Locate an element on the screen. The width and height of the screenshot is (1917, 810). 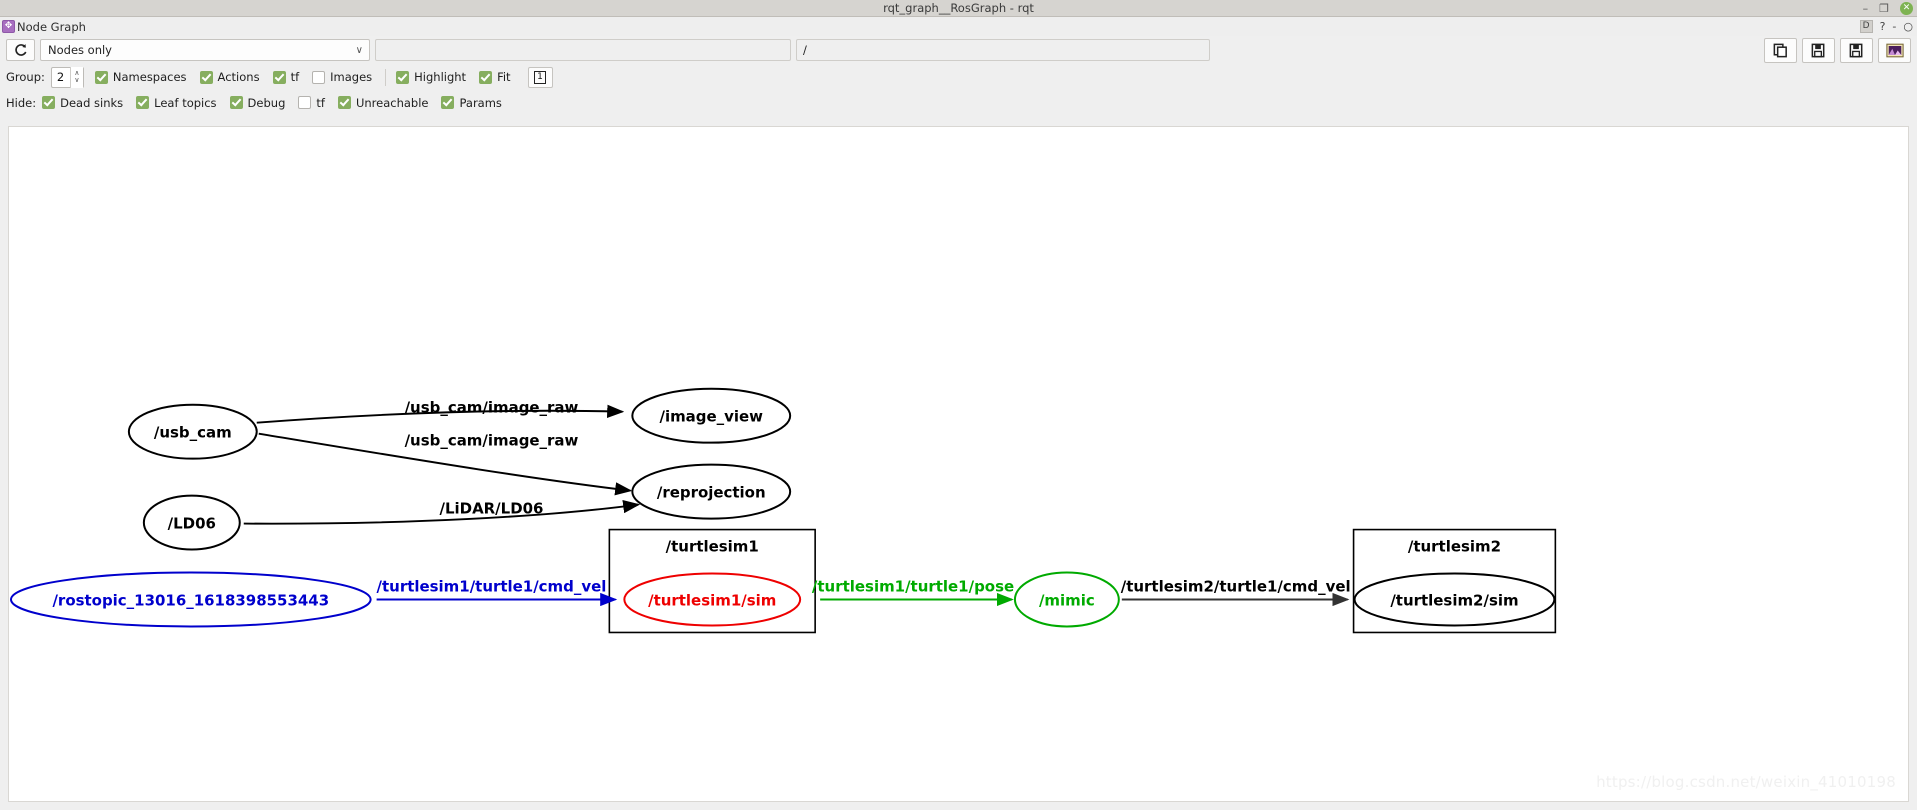
node-label: /usb_cam is located at coordinates (193, 433).